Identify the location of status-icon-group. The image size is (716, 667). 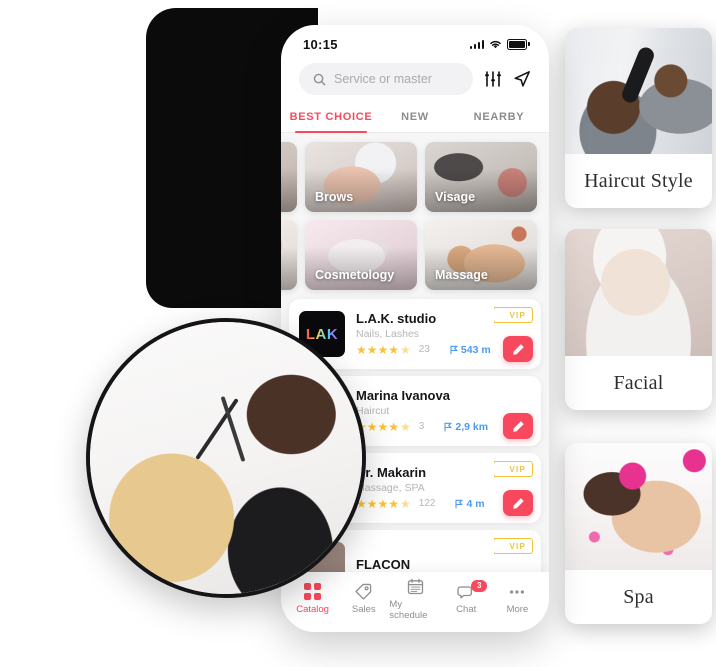
(499, 44).